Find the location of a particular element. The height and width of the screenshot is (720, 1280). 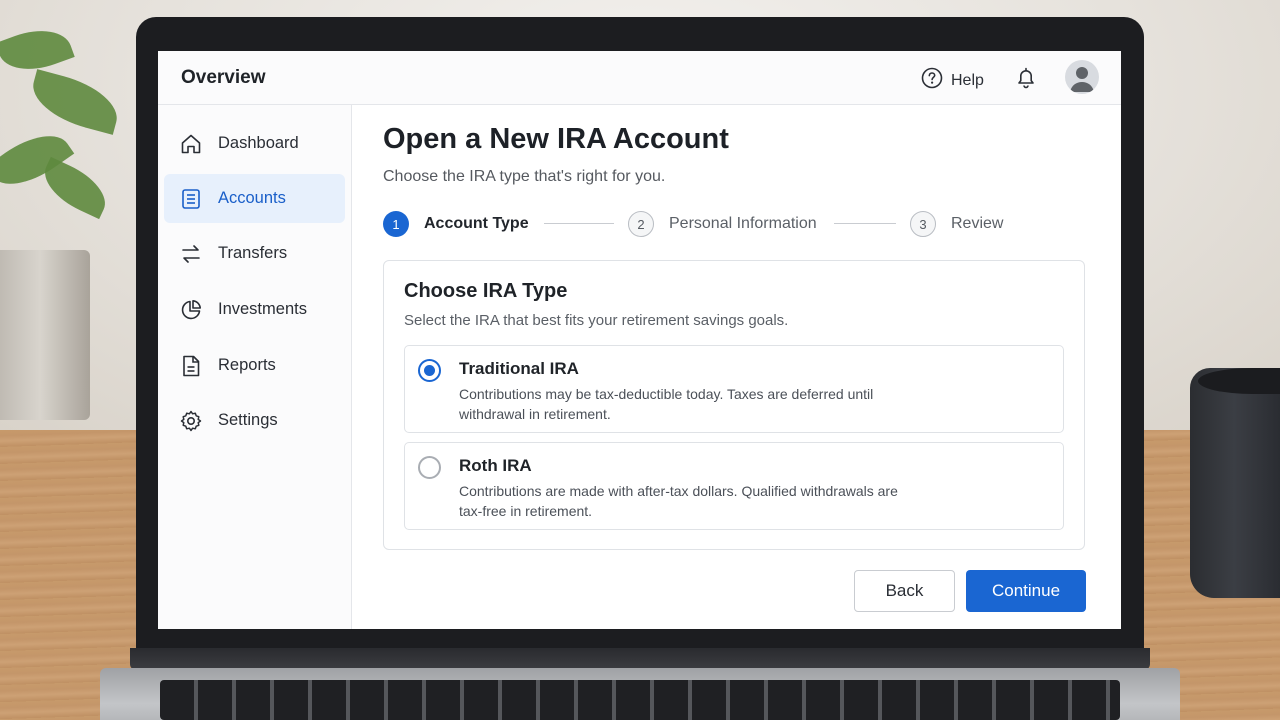

coffee-mug is located at coordinates (1235, 483).